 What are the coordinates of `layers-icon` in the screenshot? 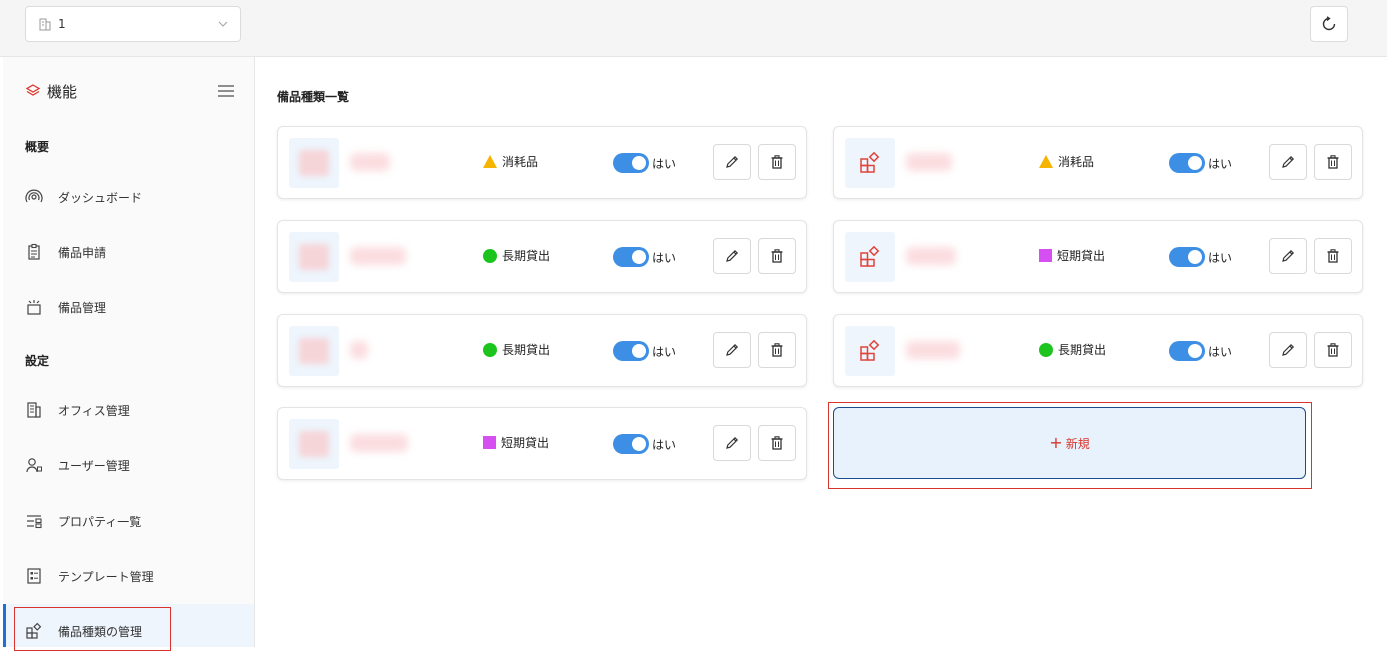 It's located at (33, 90).